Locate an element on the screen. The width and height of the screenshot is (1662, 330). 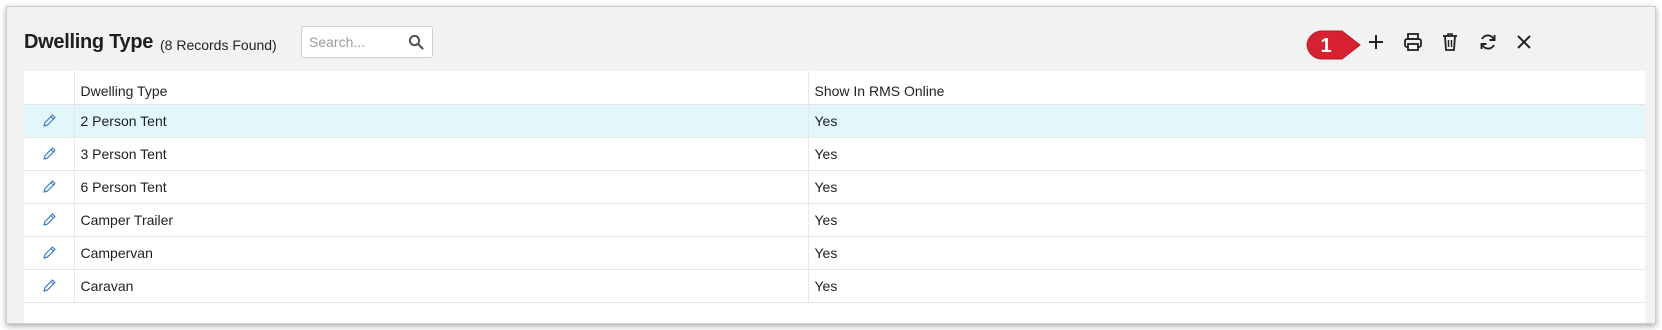
refresh-icon is located at coordinates (1488, 42).